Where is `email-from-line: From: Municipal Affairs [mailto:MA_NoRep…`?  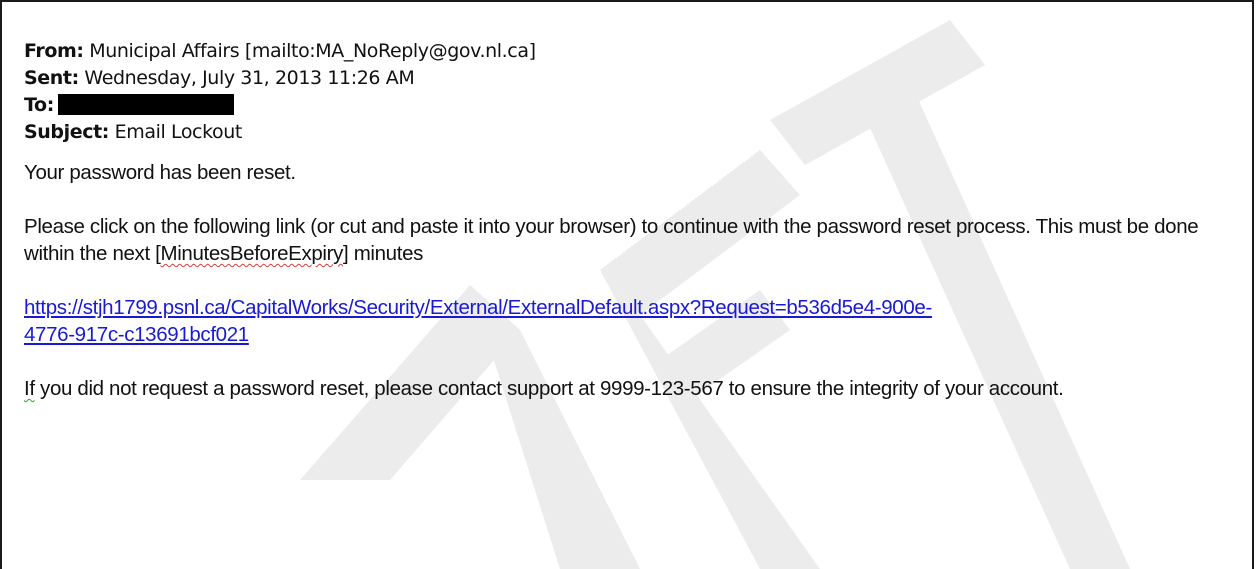
email-from-line: From: Municipal Affairs [mailto:MA_NoRep… is located at coordinates (629, 51).